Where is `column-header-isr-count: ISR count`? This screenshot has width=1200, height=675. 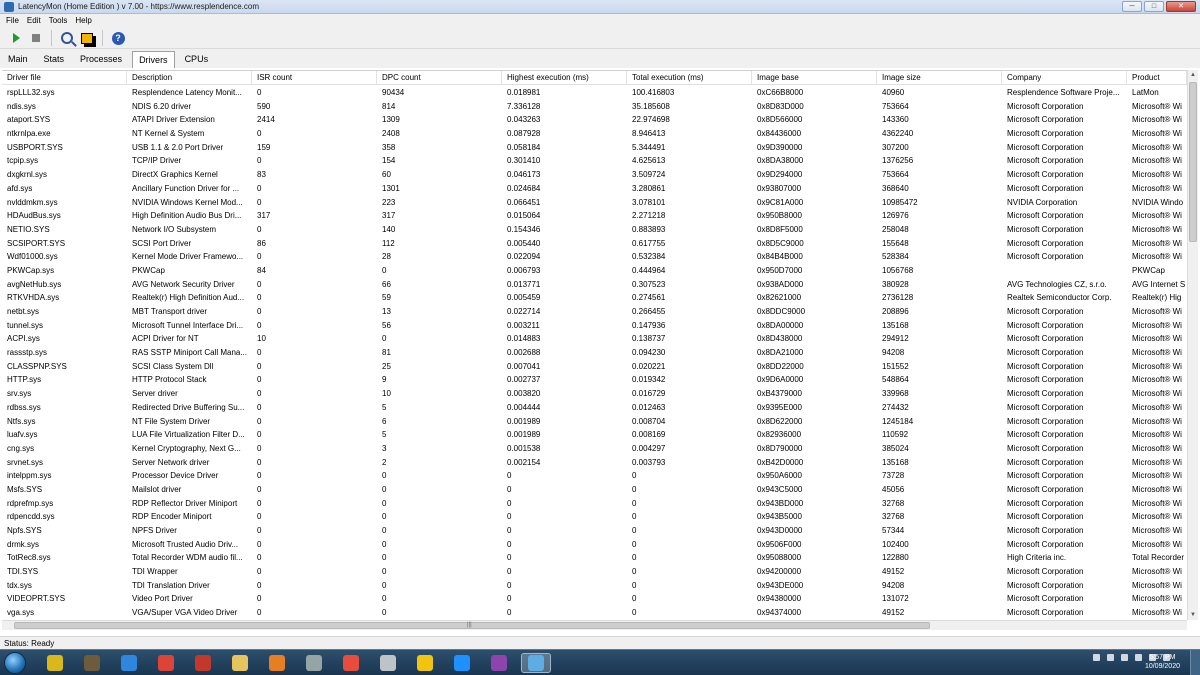
column-header-isr-count: ISR count is located at coordinates (314, 78).